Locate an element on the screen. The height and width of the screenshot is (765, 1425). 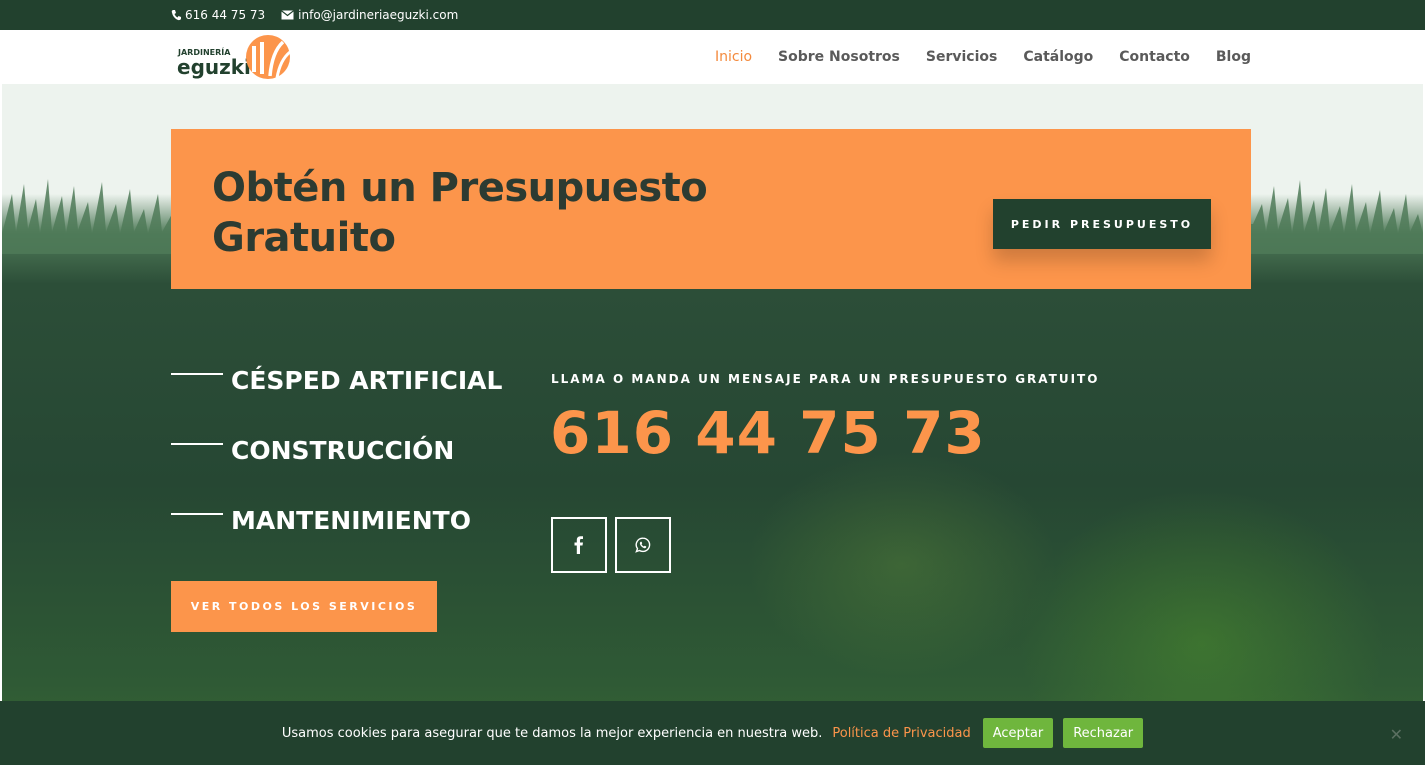
service-label: CONSTRUCCIÓN is located at coordinates (343, 450).